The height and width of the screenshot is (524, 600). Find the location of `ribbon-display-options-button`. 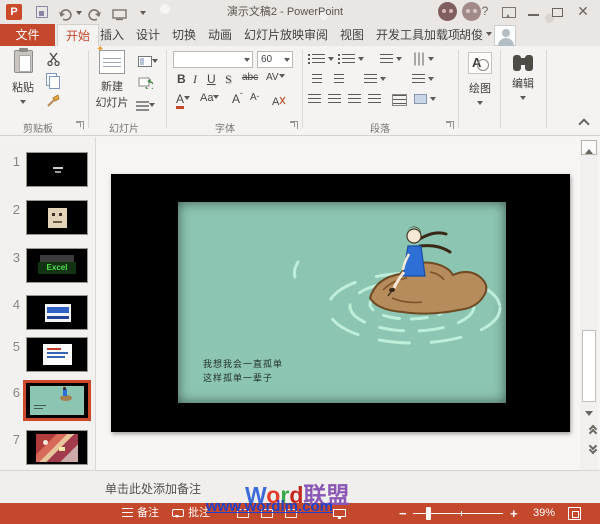

ribbon-display-options-button is located at coordinates (509, 13).